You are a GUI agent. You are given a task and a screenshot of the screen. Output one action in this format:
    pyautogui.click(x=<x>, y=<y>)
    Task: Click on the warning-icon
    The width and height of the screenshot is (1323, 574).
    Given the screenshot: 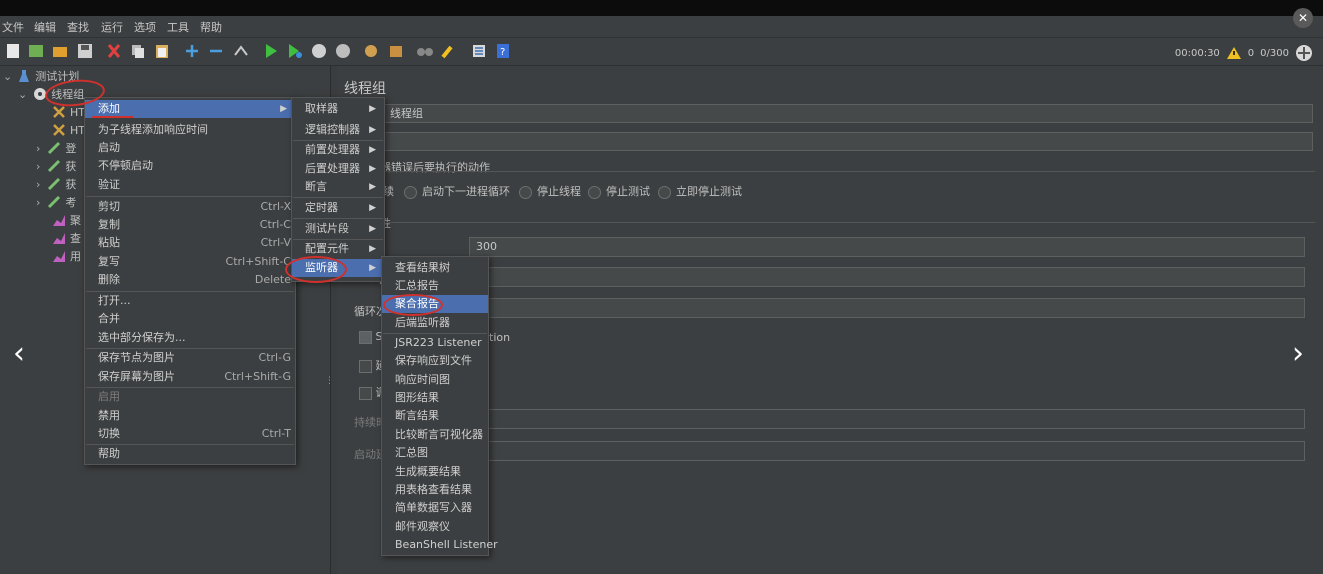 What is the action you would take?
    pyautogui.click(x=1234, y=53)
    